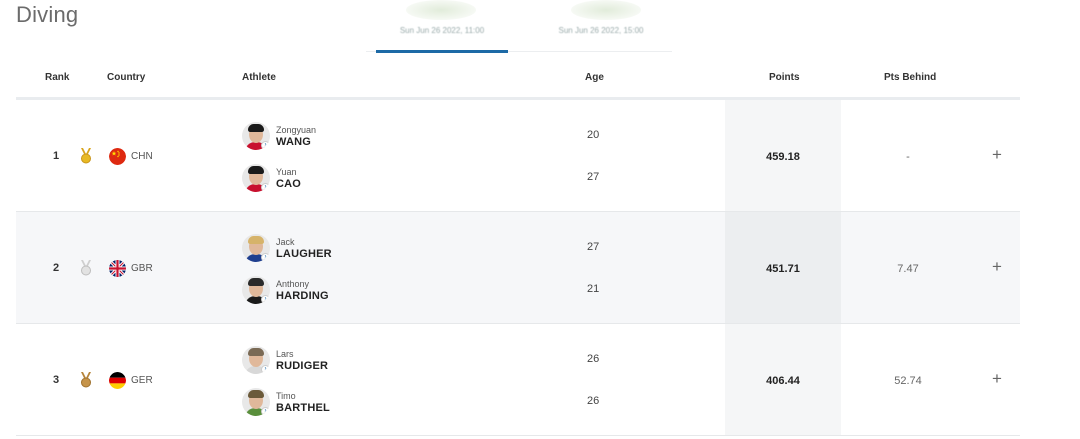 Image resolution: width=1080 pixels, height=439 pixels. What do you see at coordinates (304, 254) in the screenshot?
I see `athlete-last-name: LAUGHER` at bounding box center [304, 254].